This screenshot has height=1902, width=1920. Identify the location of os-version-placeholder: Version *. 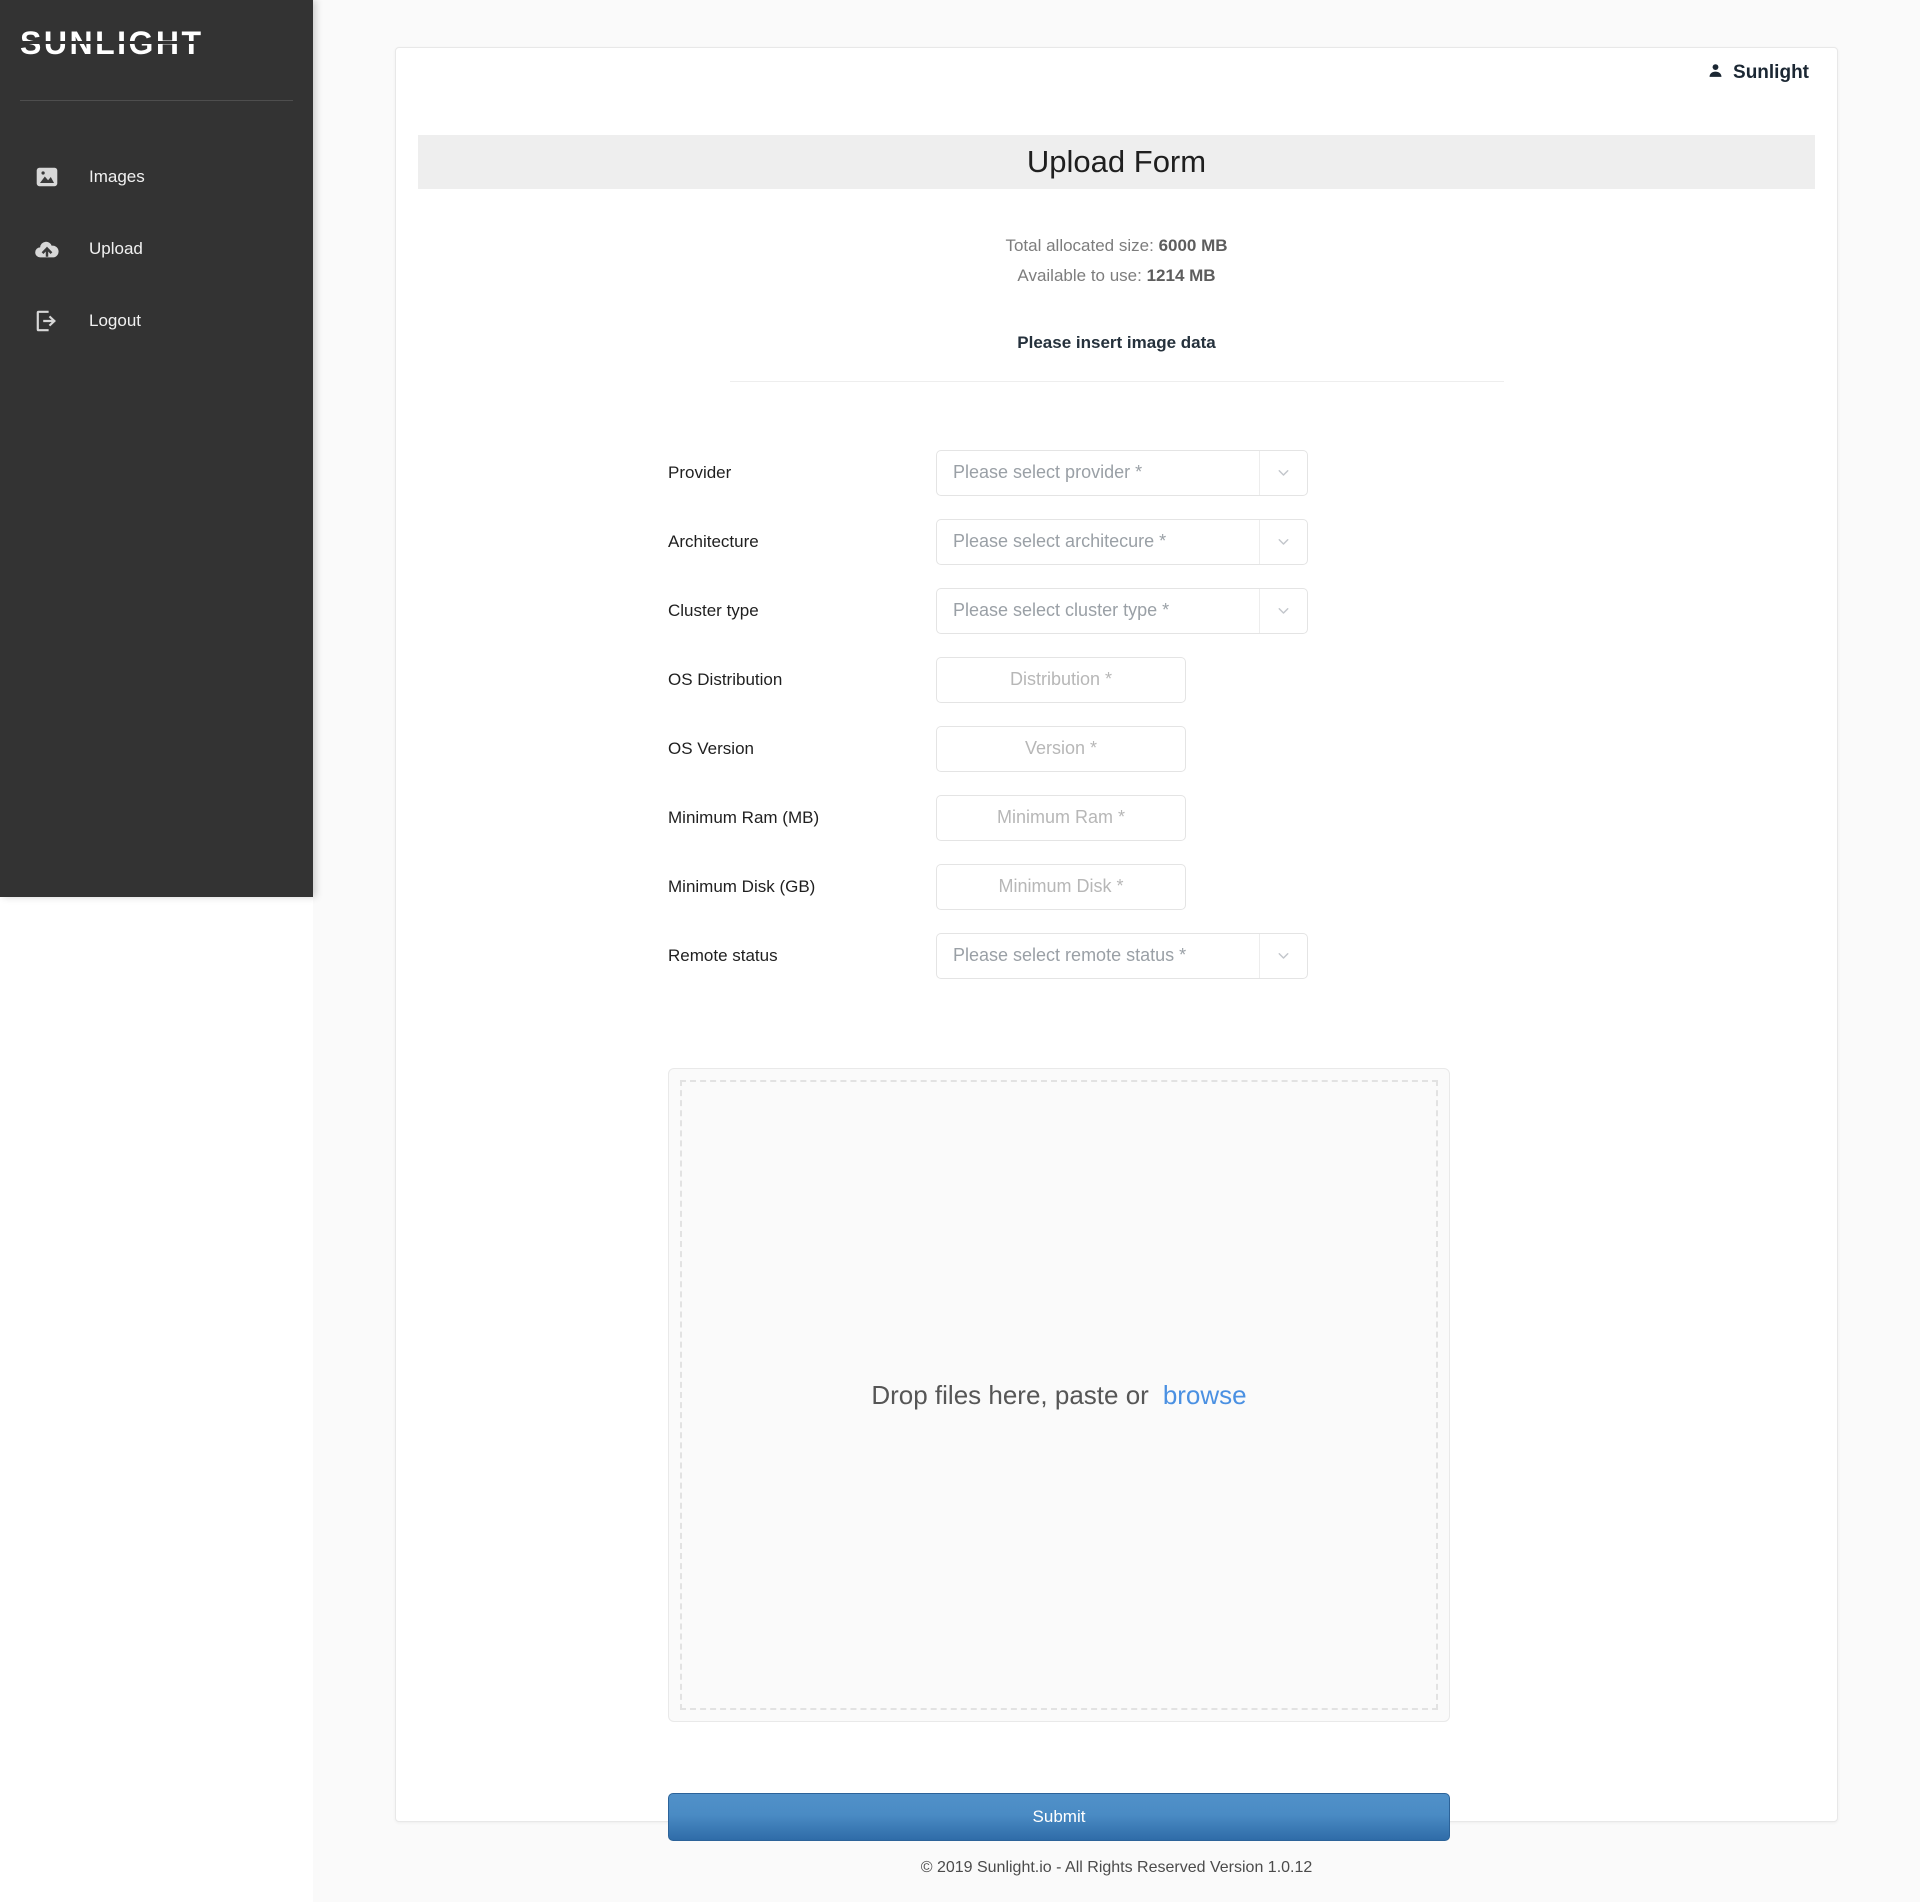
(1061, 748).